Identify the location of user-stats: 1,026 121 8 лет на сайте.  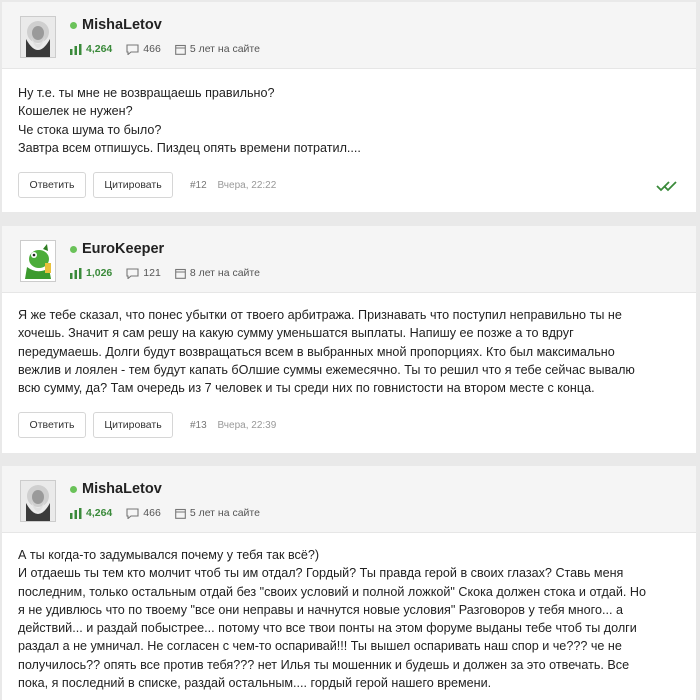
(172, 273).